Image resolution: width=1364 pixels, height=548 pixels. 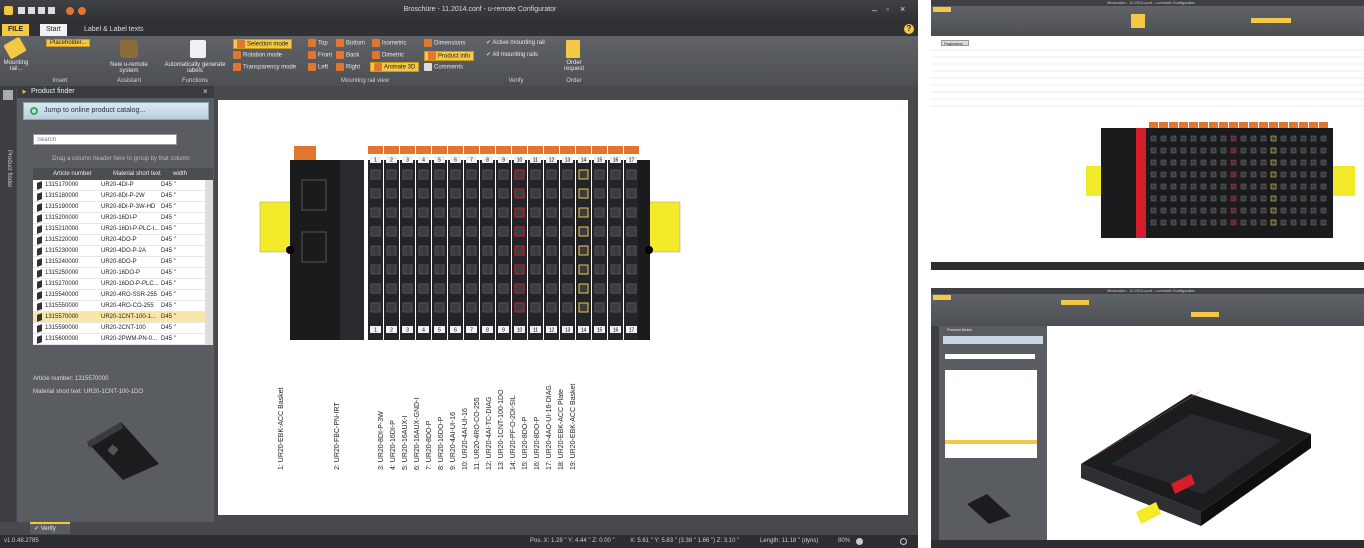 I want to click on table-row: 1315600000 UR20-2PWM-PN-0... D45 ", so click(x=123, y=339).